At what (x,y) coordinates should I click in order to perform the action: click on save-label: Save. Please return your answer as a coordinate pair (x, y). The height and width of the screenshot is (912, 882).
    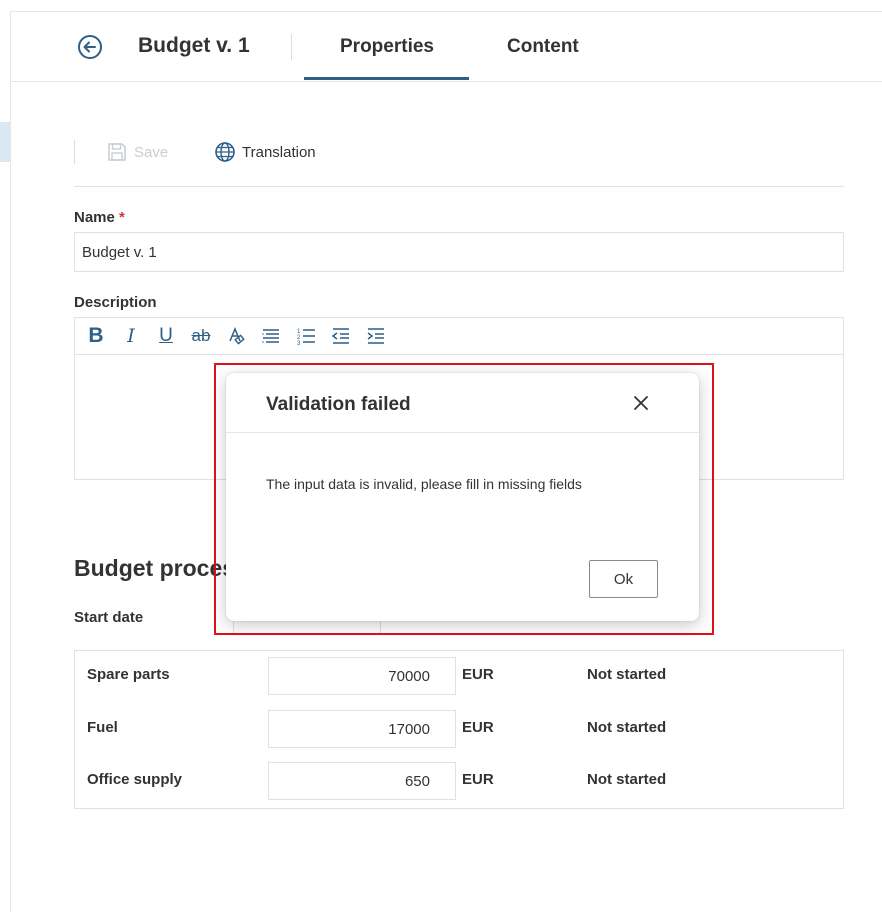
    Looking at the image, I should click on (151, 152).